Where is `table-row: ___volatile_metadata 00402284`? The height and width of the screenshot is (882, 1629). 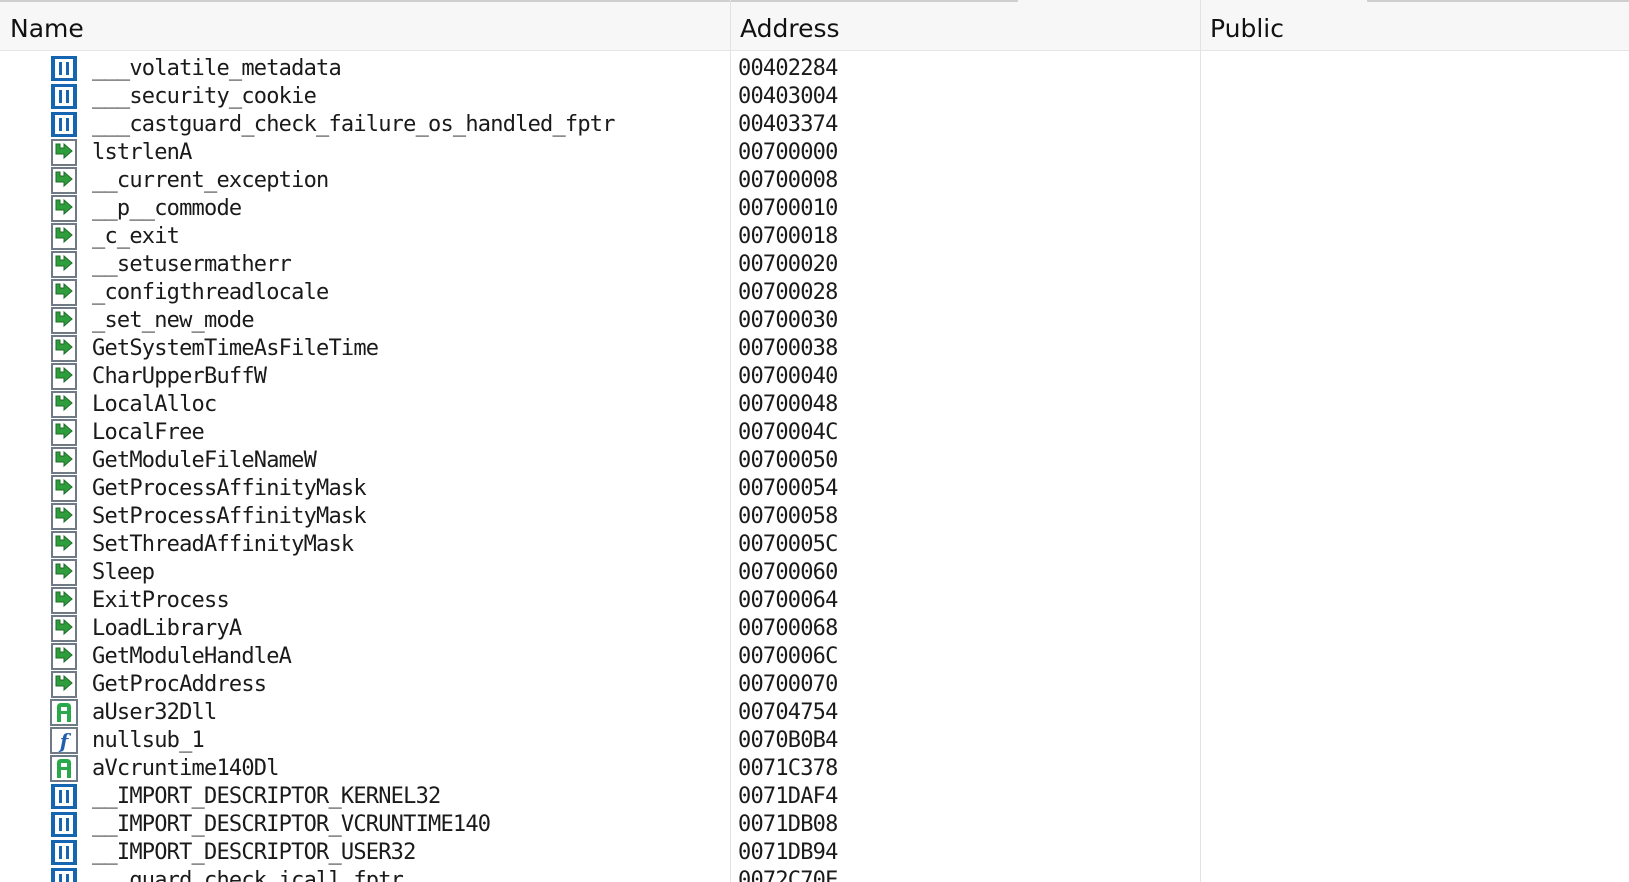 table-row: ___volatile_metadata 00402284 is located at coordinates (814, 68).